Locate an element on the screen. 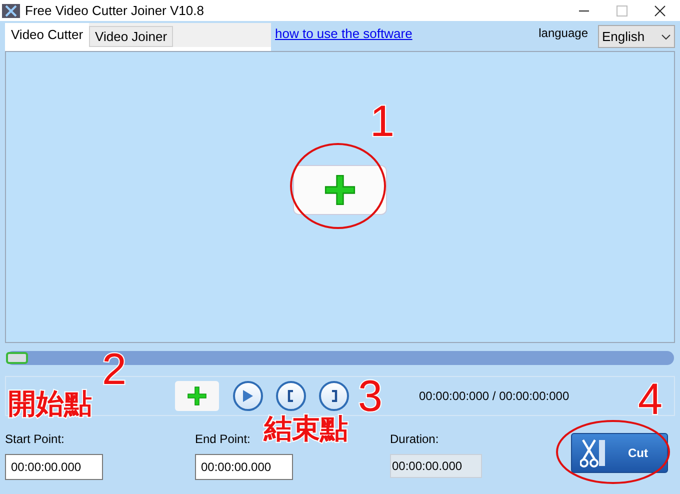  step-caption: 開始點 is located at coordinates (50, 404).